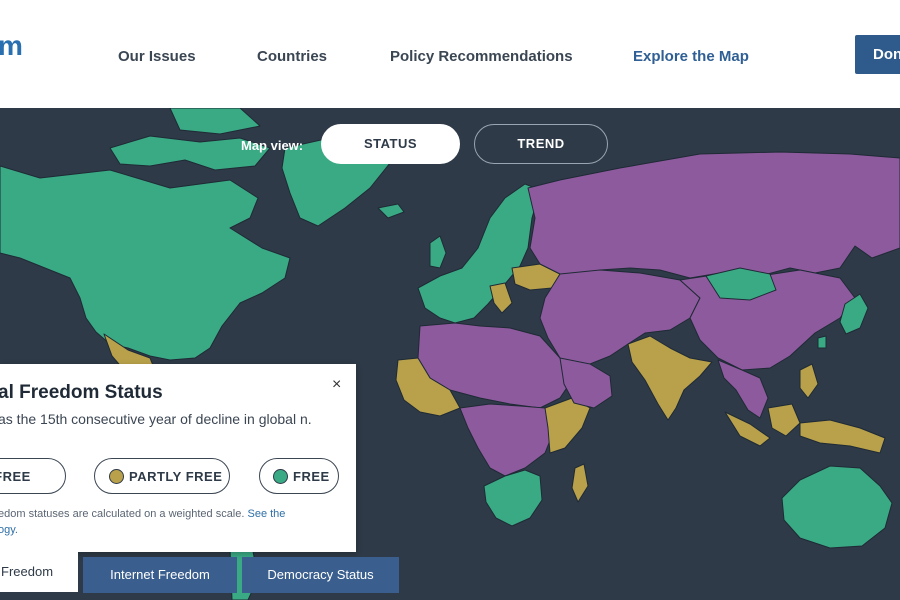  I want to click on nav-policy-recommendations: Policy Recommendations, so click(481, 56).